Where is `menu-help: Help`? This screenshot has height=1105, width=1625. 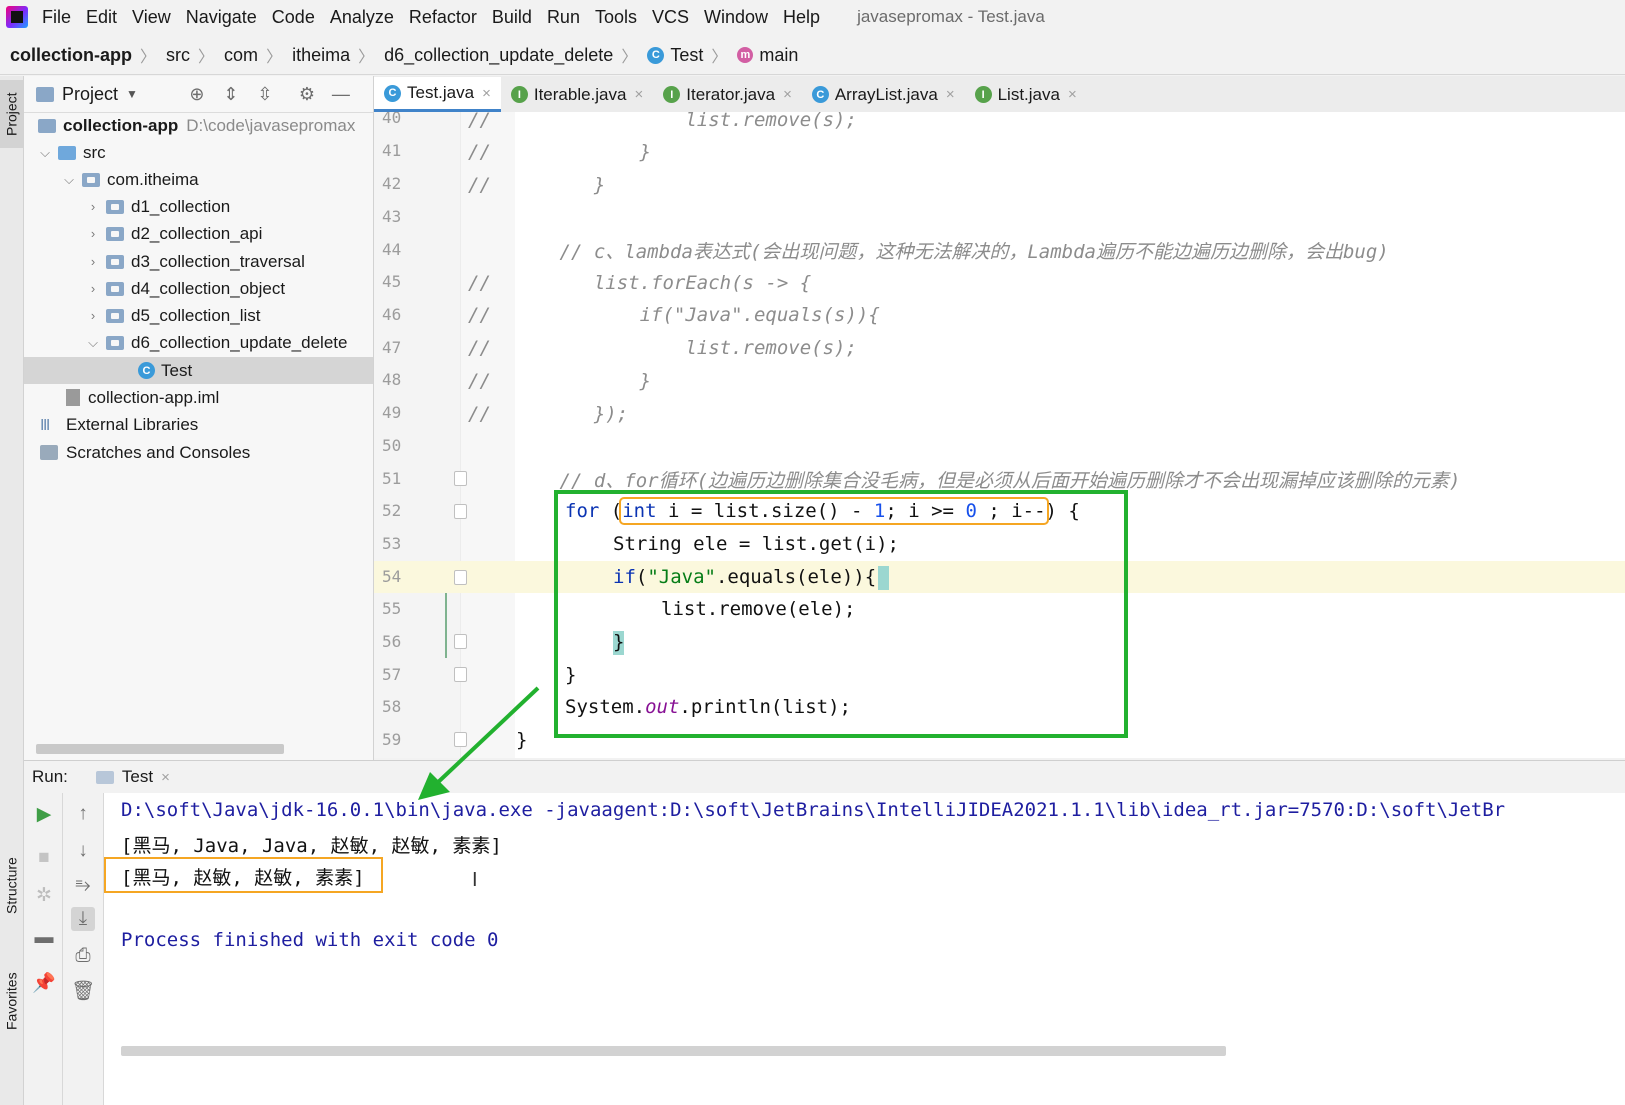 menu-help: Help is located at coordinates (801, 17).